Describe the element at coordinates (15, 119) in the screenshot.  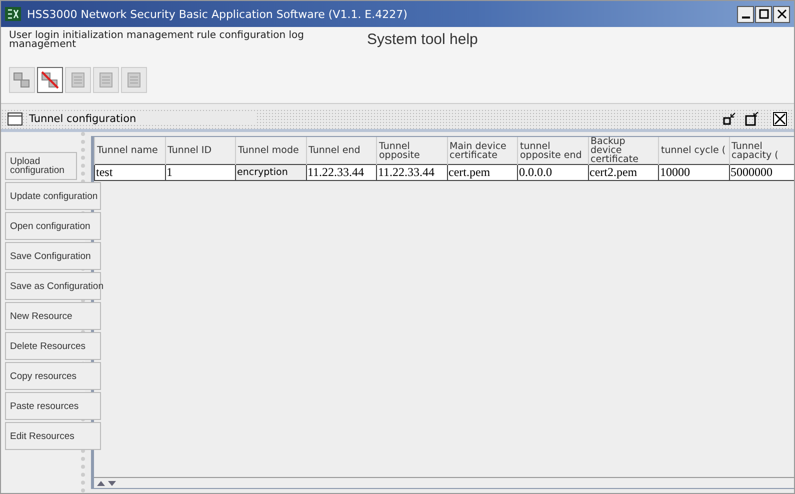
I see `window-icon` at that location.